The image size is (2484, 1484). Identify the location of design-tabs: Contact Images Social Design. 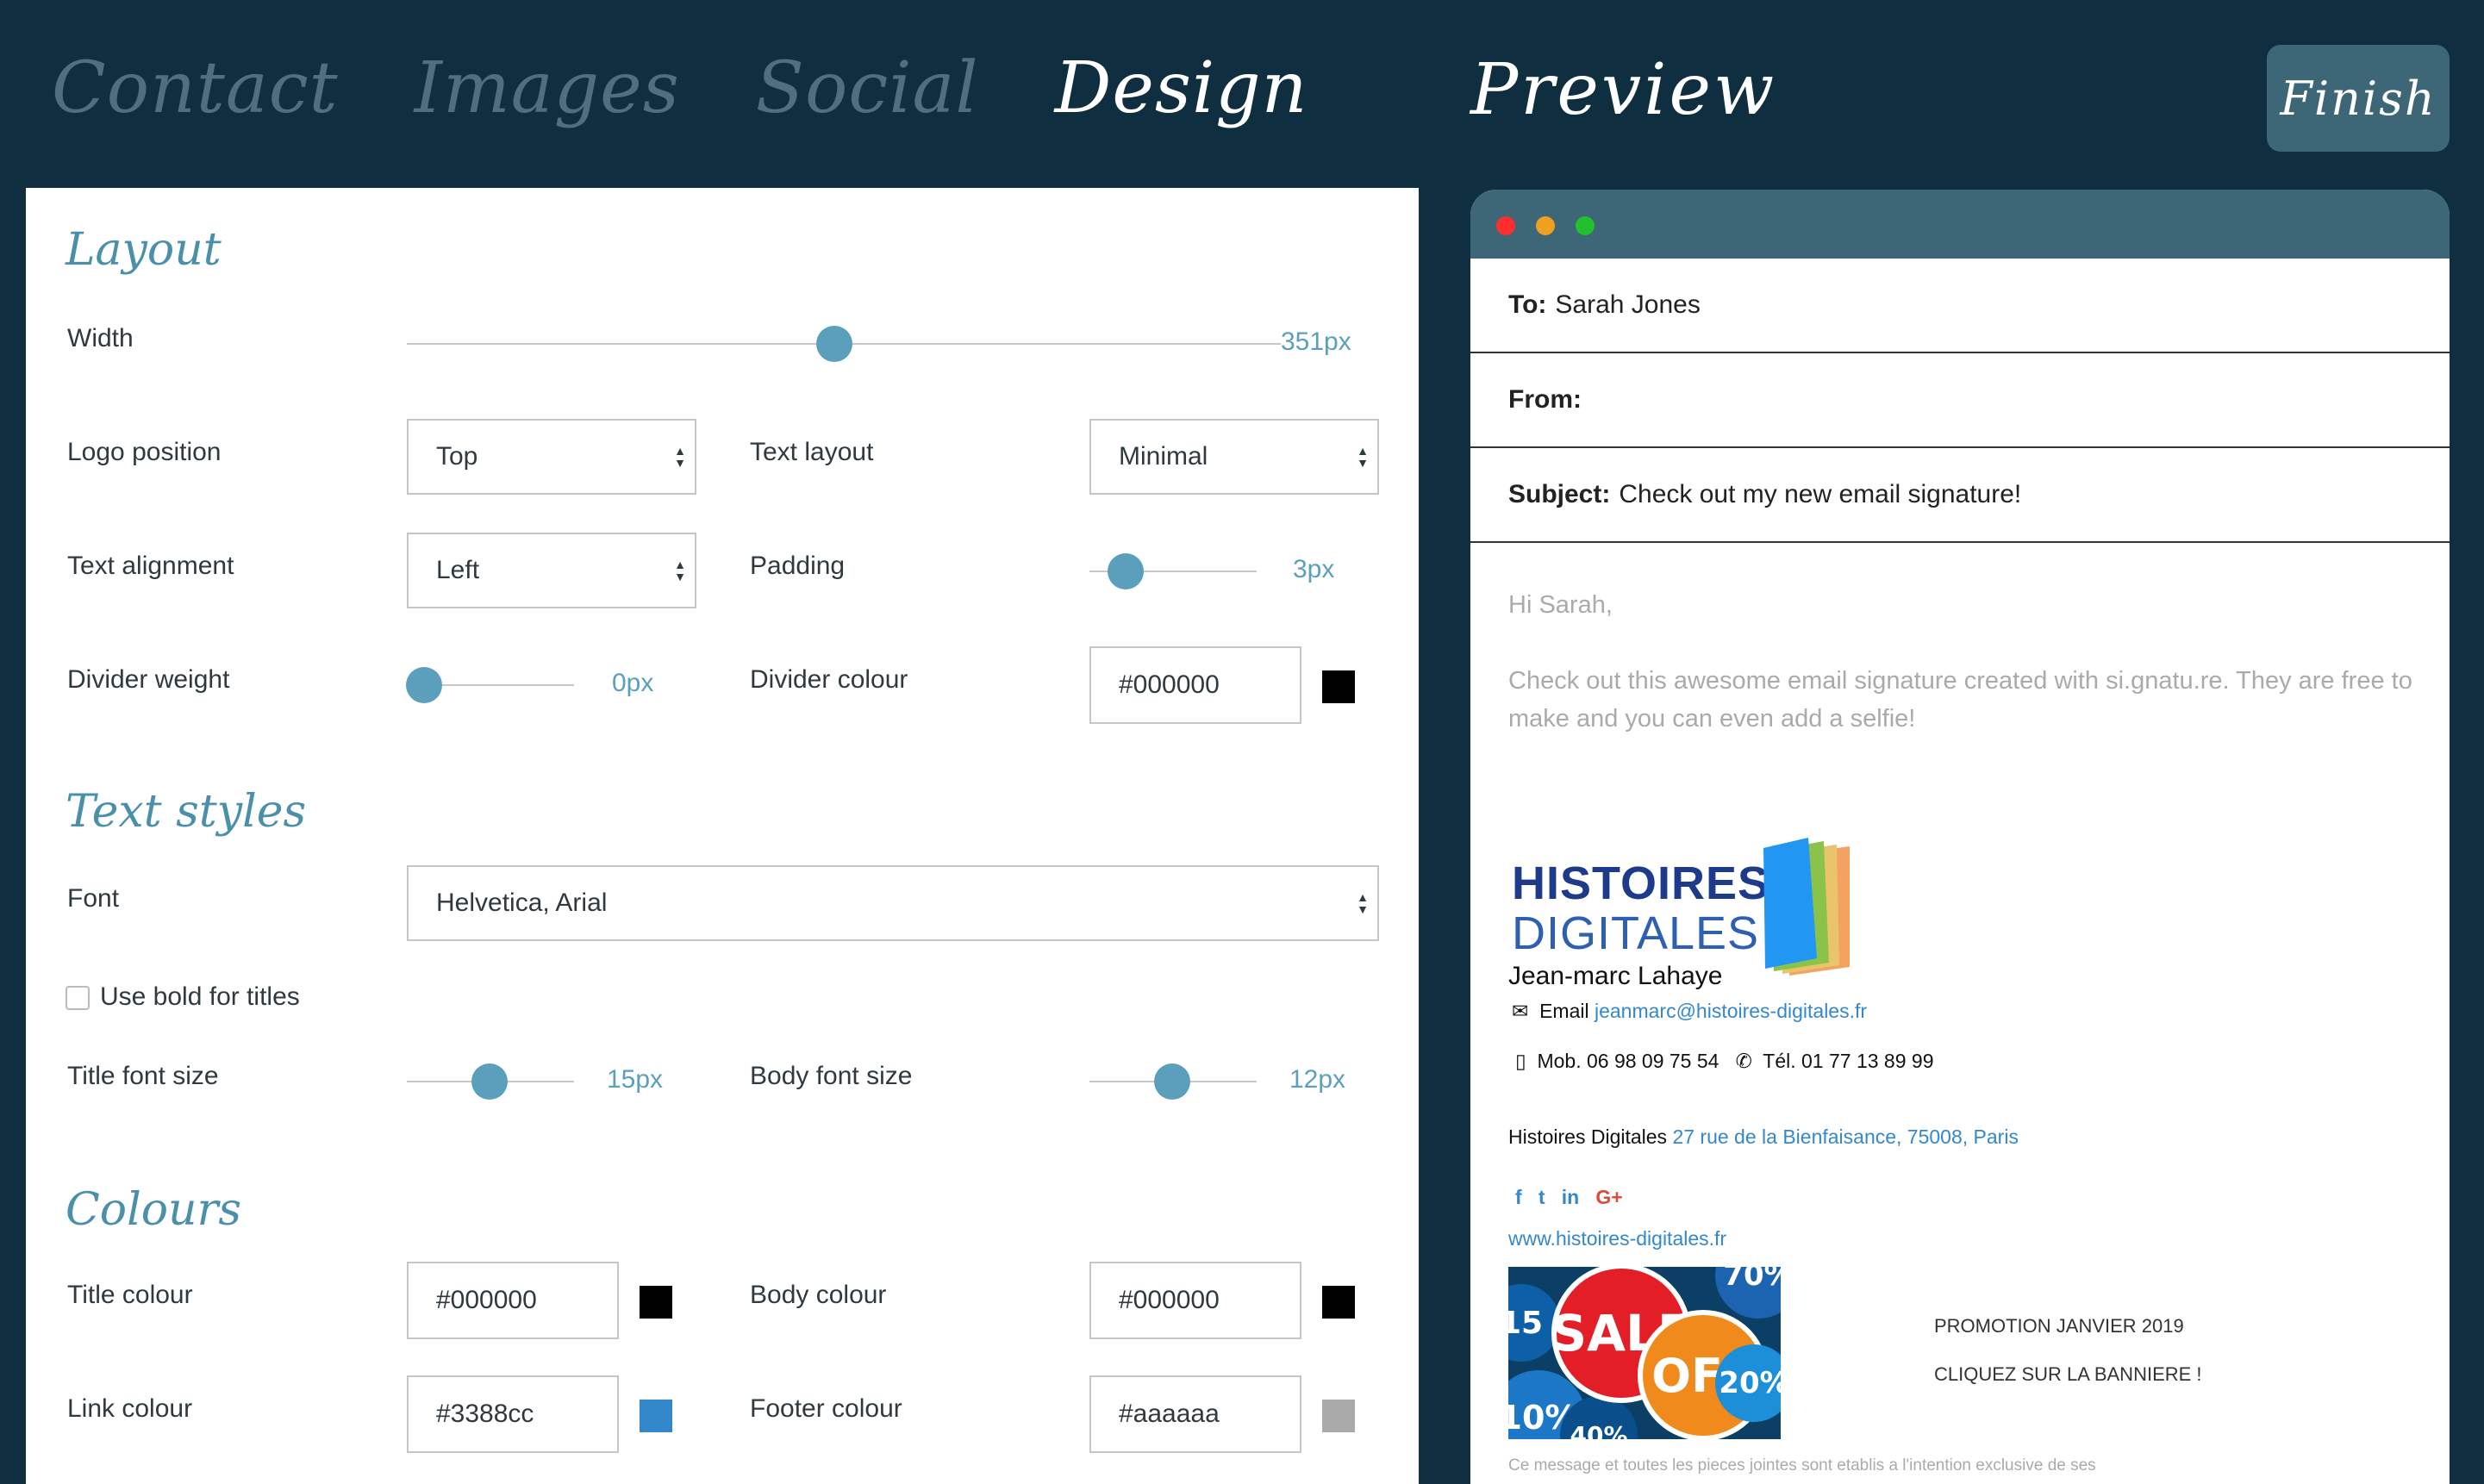
(680, 89).